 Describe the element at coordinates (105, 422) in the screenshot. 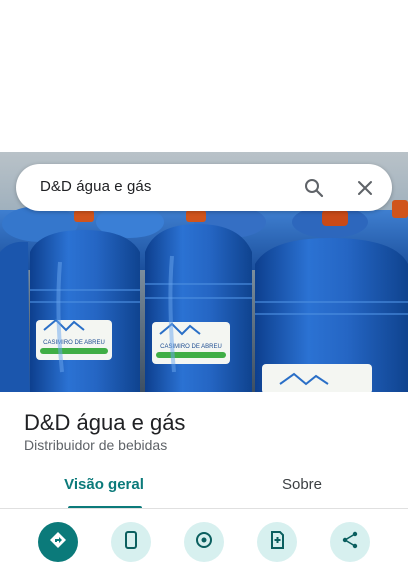

I see `place-title: D&D água e gás` at that location.